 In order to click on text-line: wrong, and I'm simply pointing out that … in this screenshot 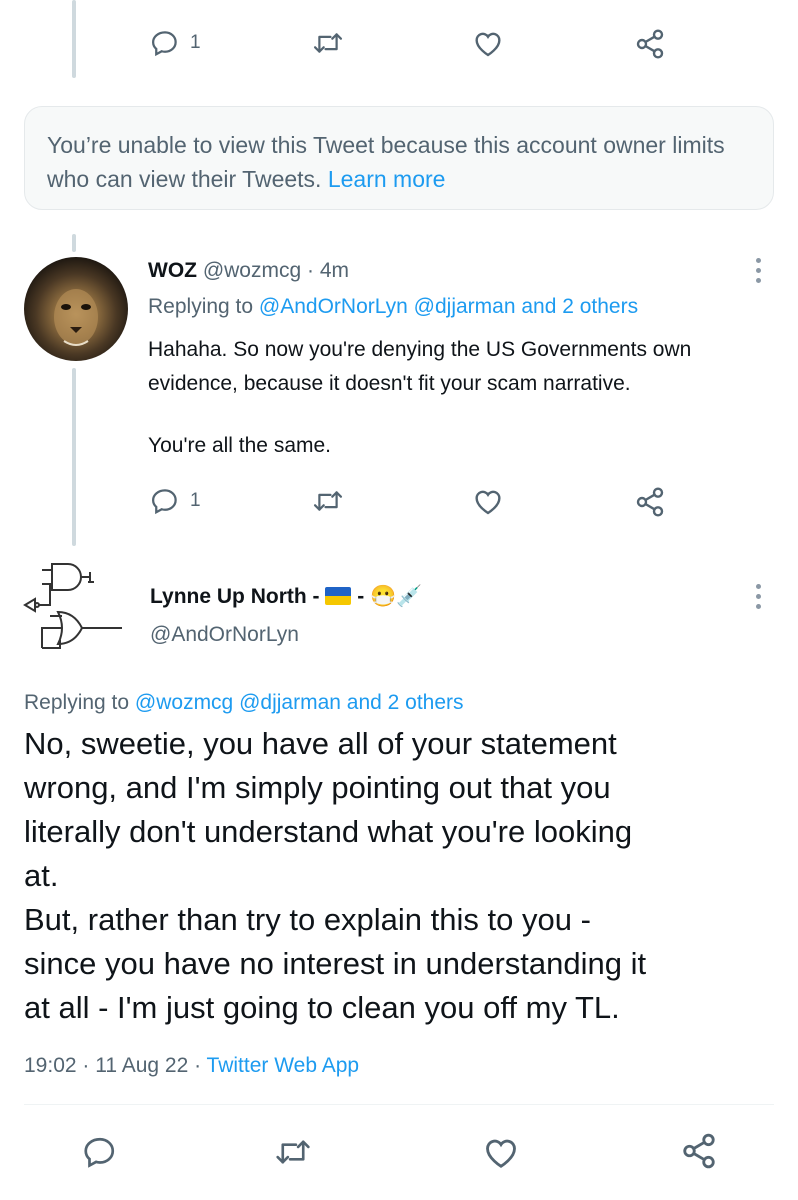, I will do `click(317, 787)`.